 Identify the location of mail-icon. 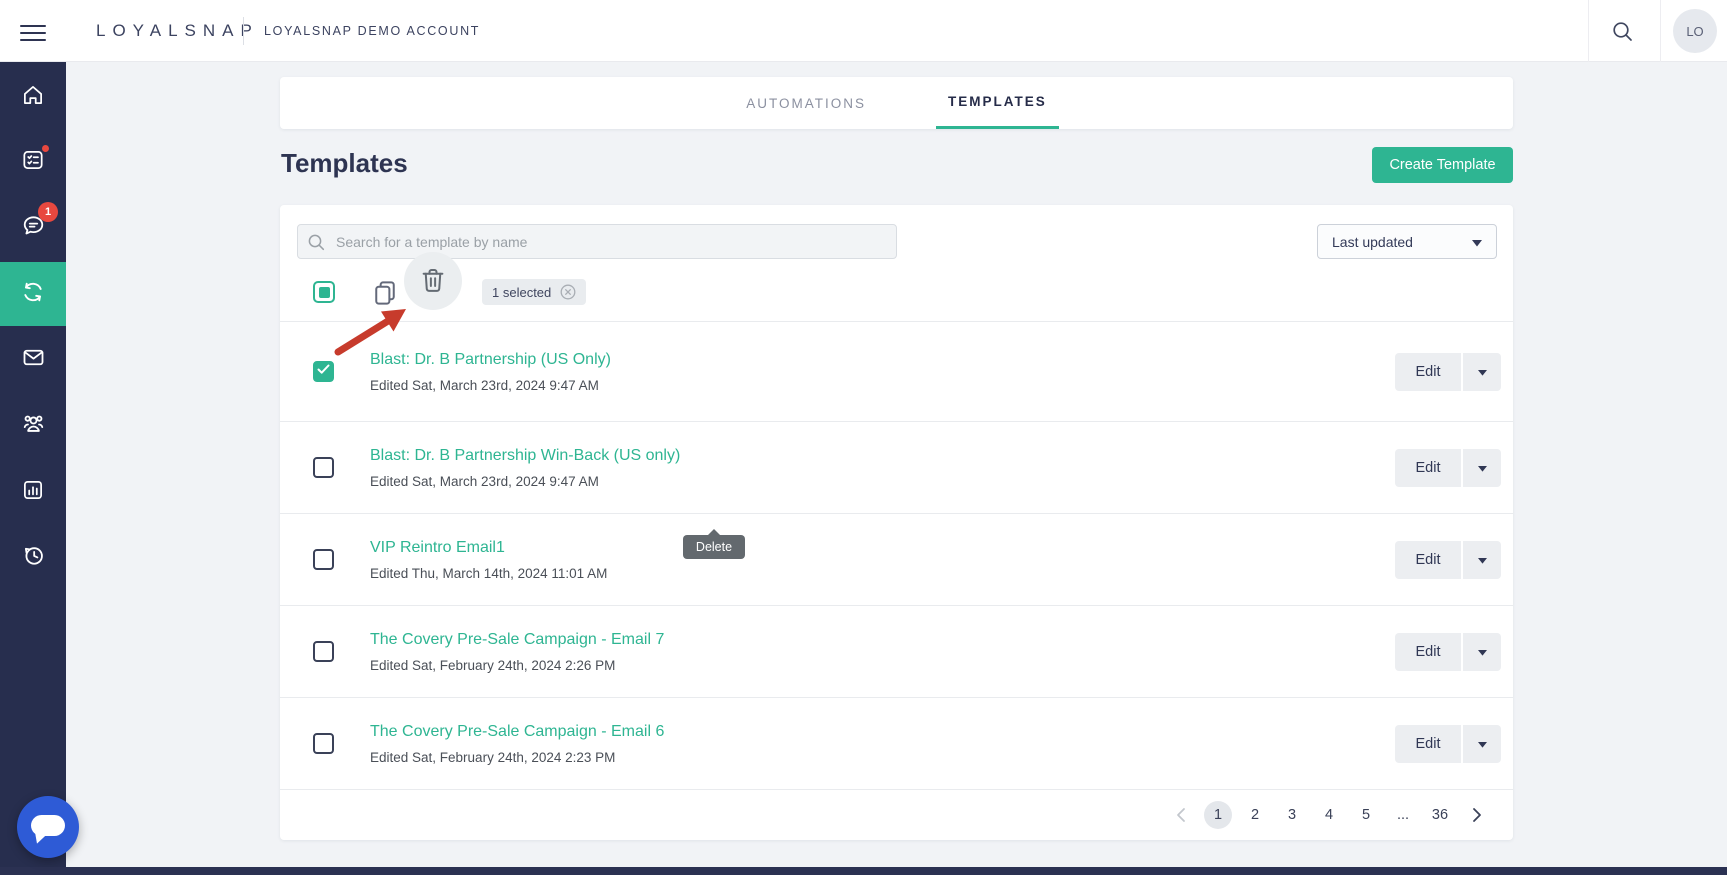
(33, 360).